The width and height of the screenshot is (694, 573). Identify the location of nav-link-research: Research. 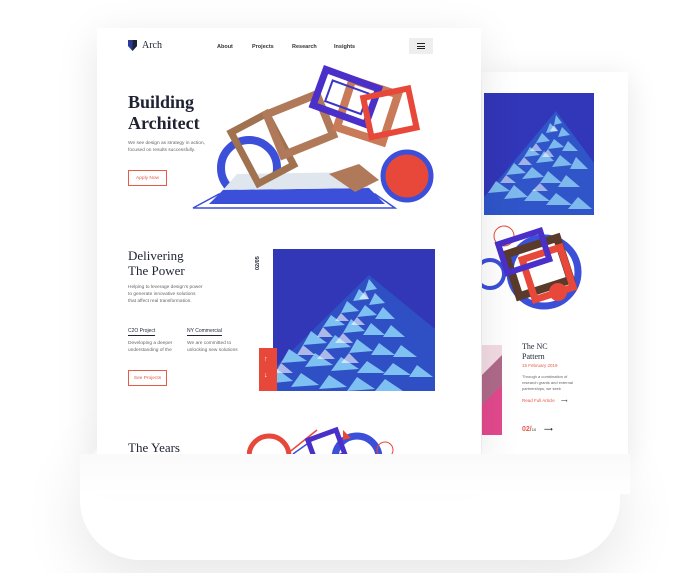
(304, 47).